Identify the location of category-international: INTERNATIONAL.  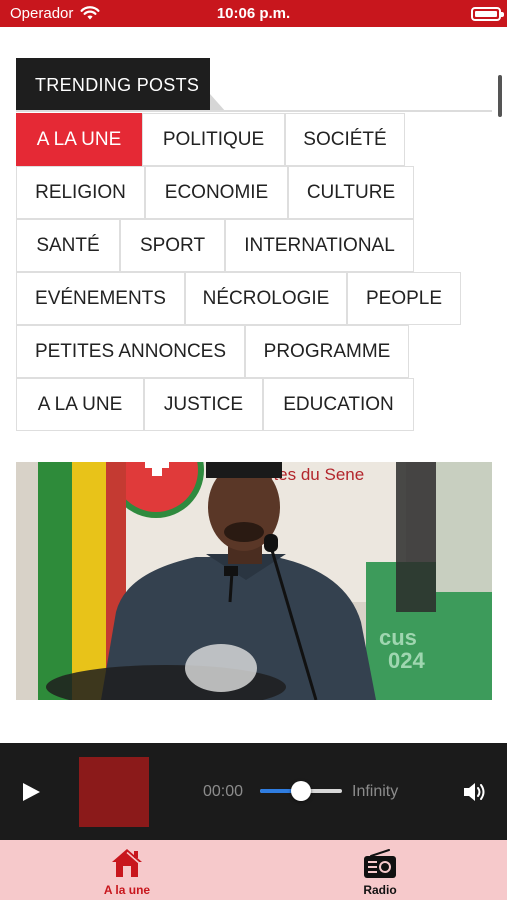
(319, 245).